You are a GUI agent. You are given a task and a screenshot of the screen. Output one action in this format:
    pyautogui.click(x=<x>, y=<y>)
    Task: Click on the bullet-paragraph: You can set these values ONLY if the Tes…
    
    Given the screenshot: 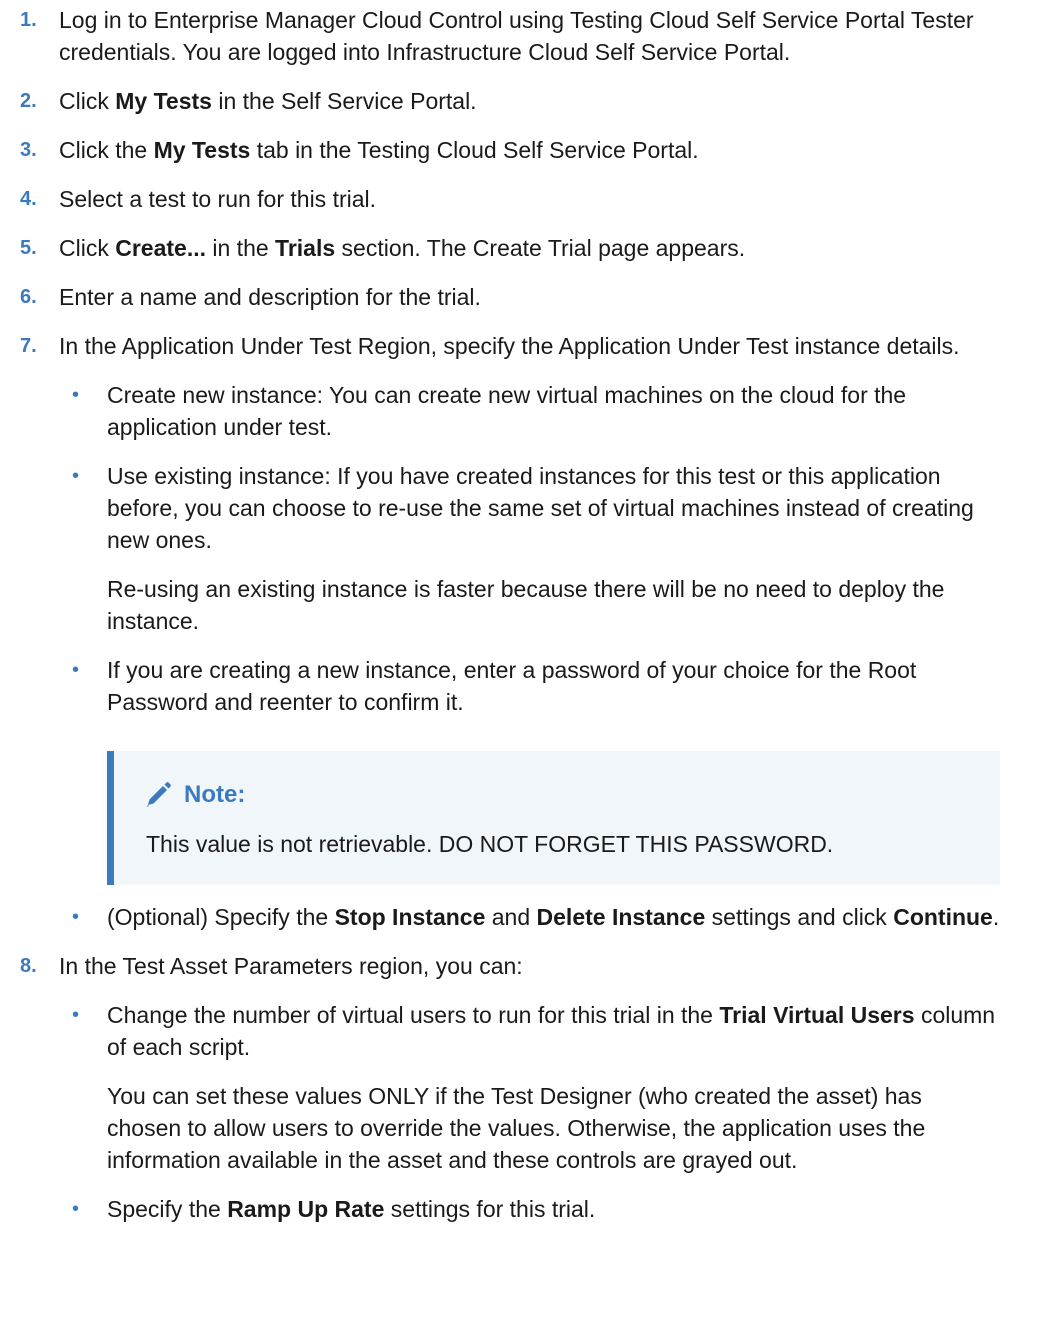 What is the action you would take?
    pyautogui.click(x=516, y=1128)
    